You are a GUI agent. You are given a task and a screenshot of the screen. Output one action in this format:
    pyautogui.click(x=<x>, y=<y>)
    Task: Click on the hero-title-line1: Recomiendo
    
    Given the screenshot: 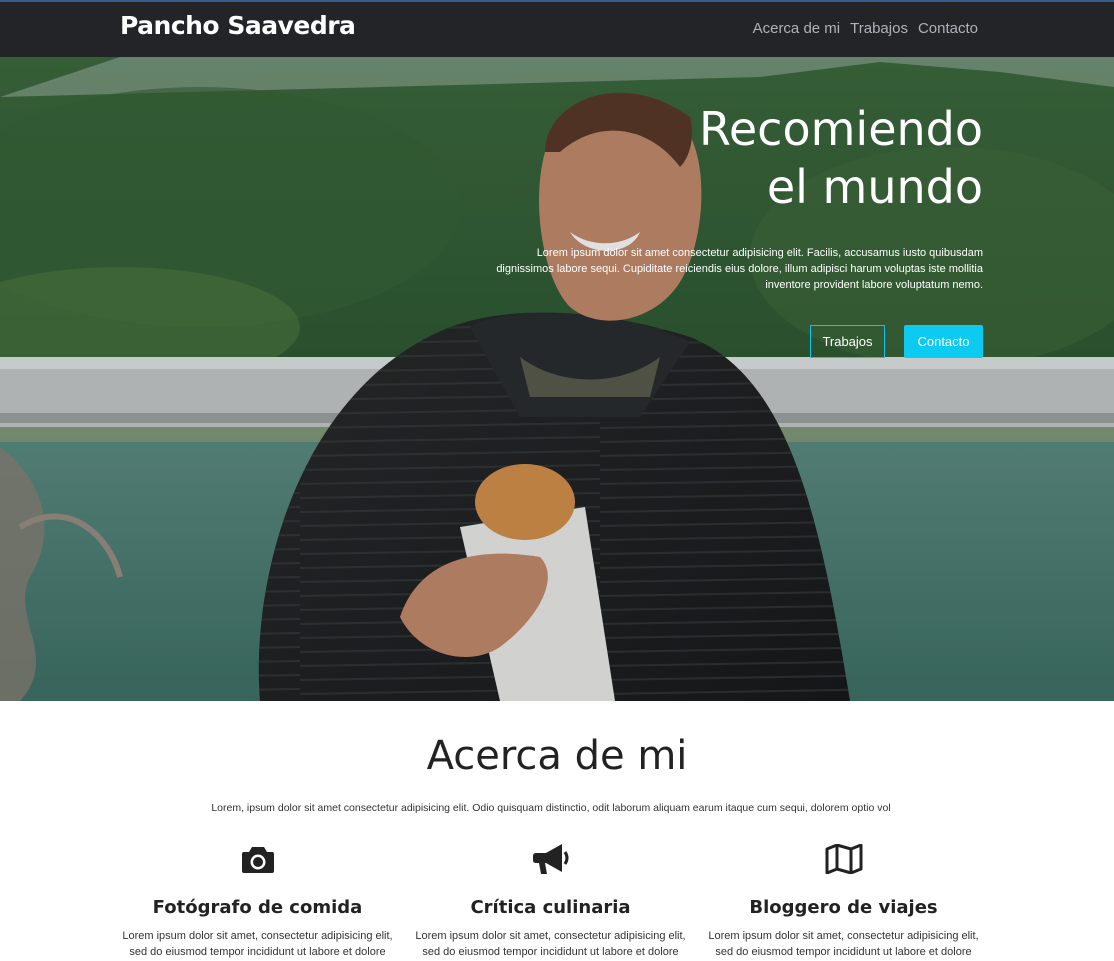 What is the action you would take?
    pyautogui.click(x=840, y=129)
    